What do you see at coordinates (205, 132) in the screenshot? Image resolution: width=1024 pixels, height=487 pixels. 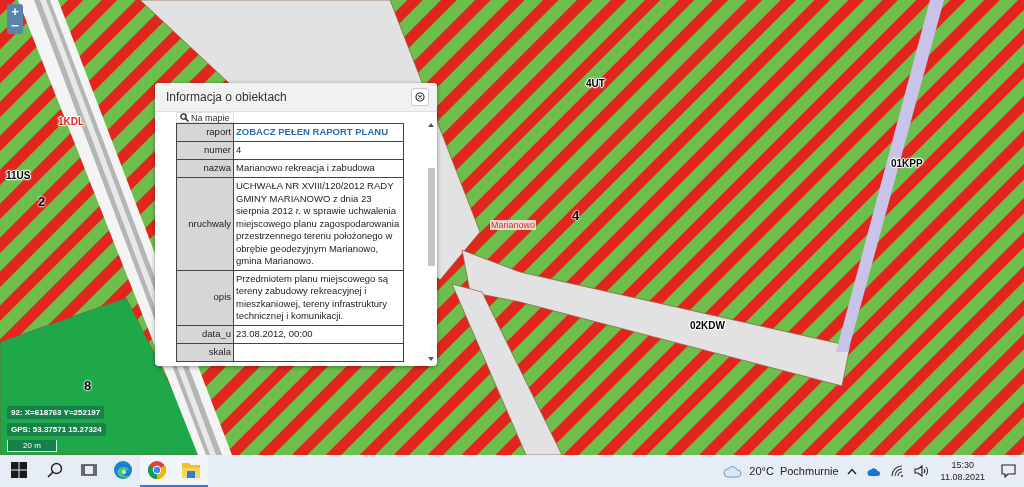 I see `attribute-name: raport` at bounding box center [205, 132].